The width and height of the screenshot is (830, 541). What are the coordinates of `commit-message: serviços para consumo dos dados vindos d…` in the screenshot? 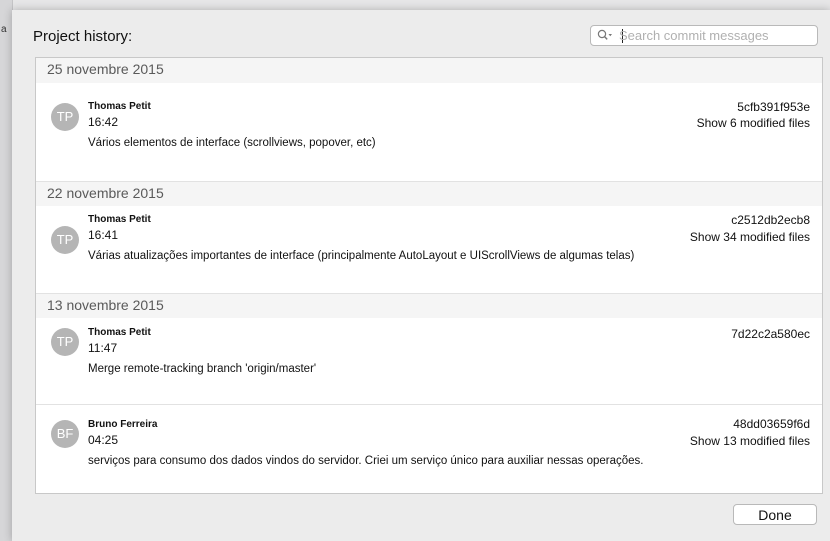 It's located at (366, 461).